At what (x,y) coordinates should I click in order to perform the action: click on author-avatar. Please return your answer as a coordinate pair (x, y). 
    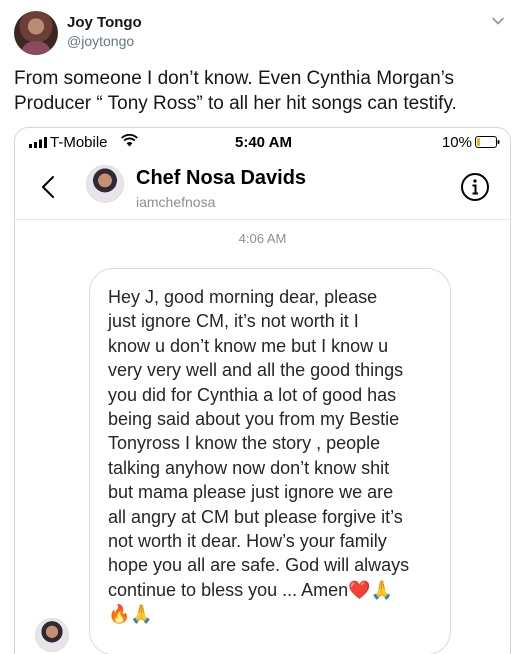
    Looking at the image, I should click on (36, 33).